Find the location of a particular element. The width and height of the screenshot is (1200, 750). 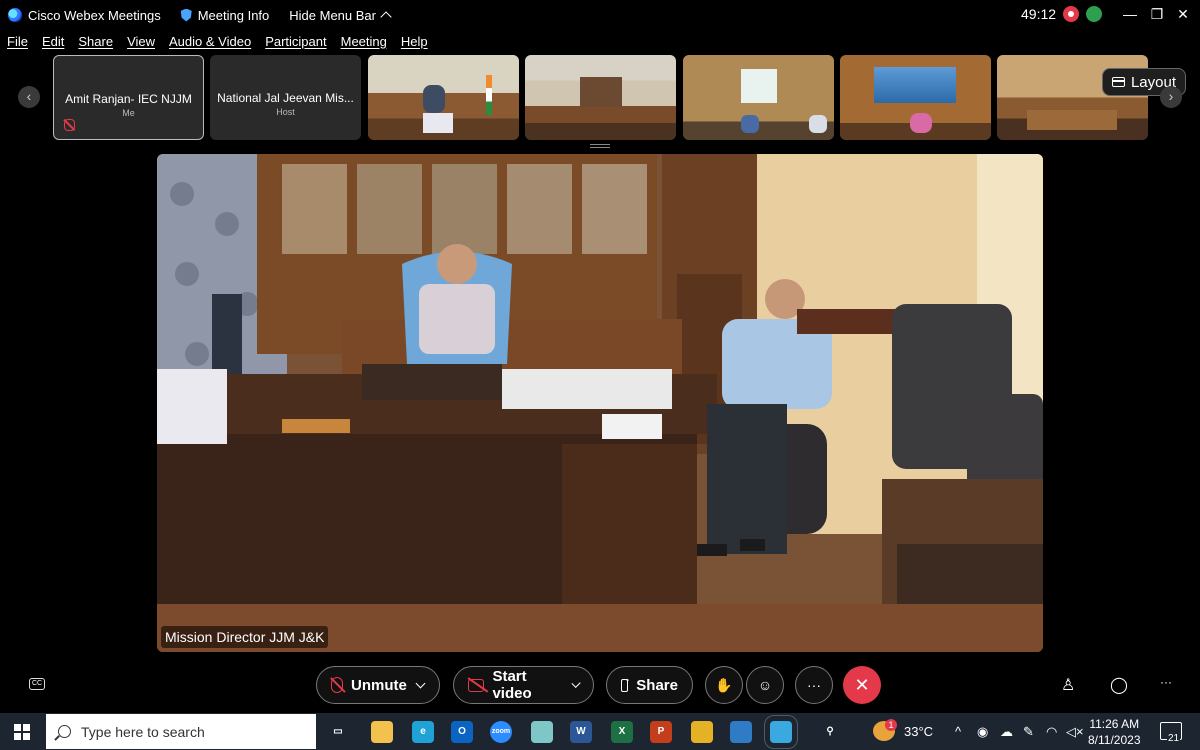

volume-muted-icon: ◁× is located at coordinates (1075, 732).